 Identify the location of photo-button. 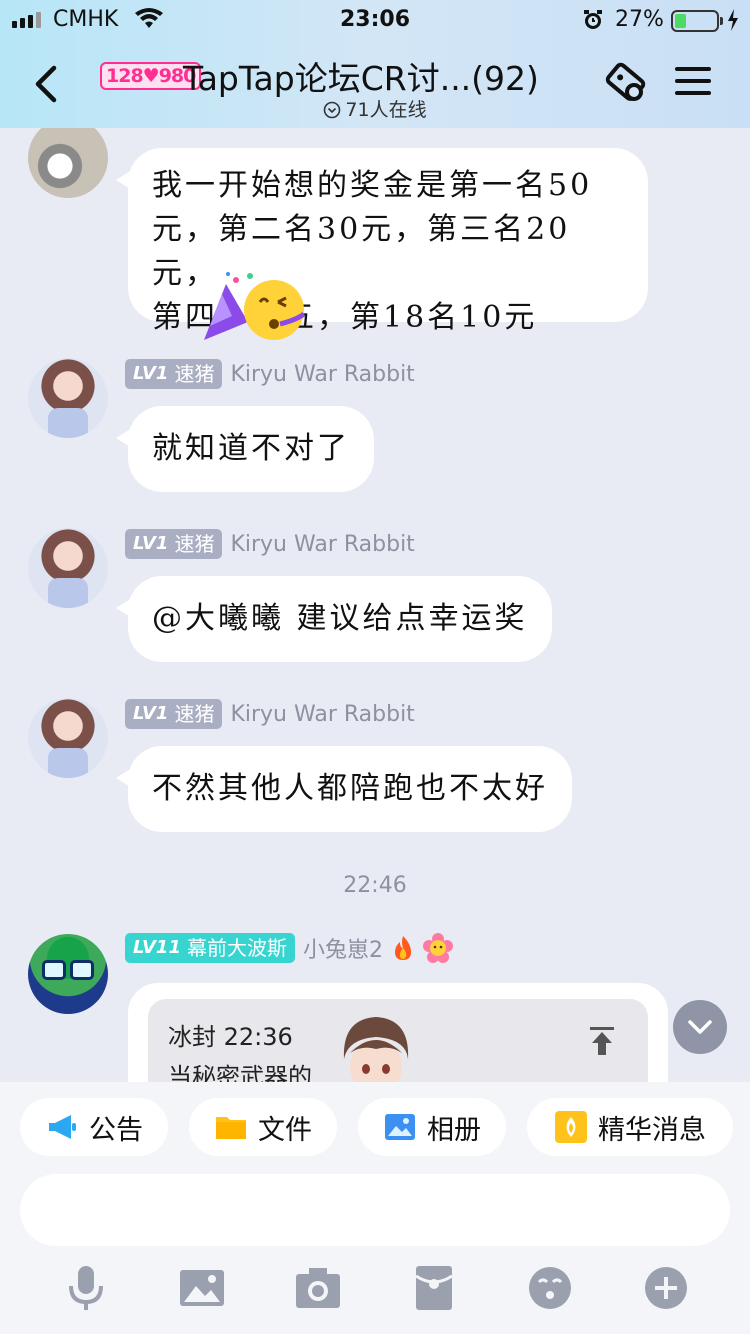
(202, 1288).